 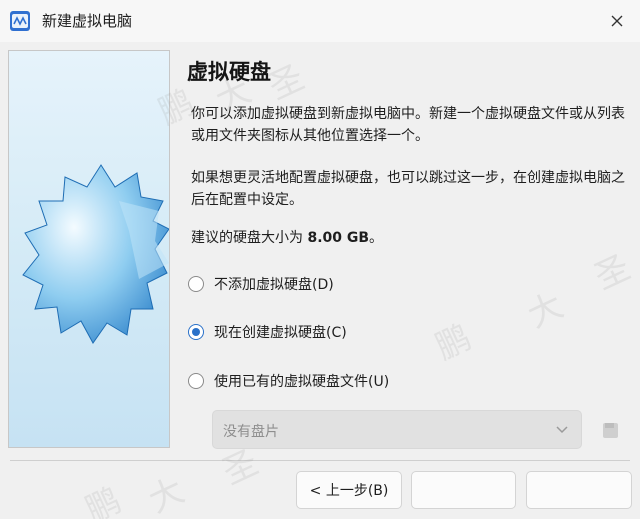 I want to click on radio-no-disk: 不添加虚拟硬盘(D), so click(x=261, y=284).